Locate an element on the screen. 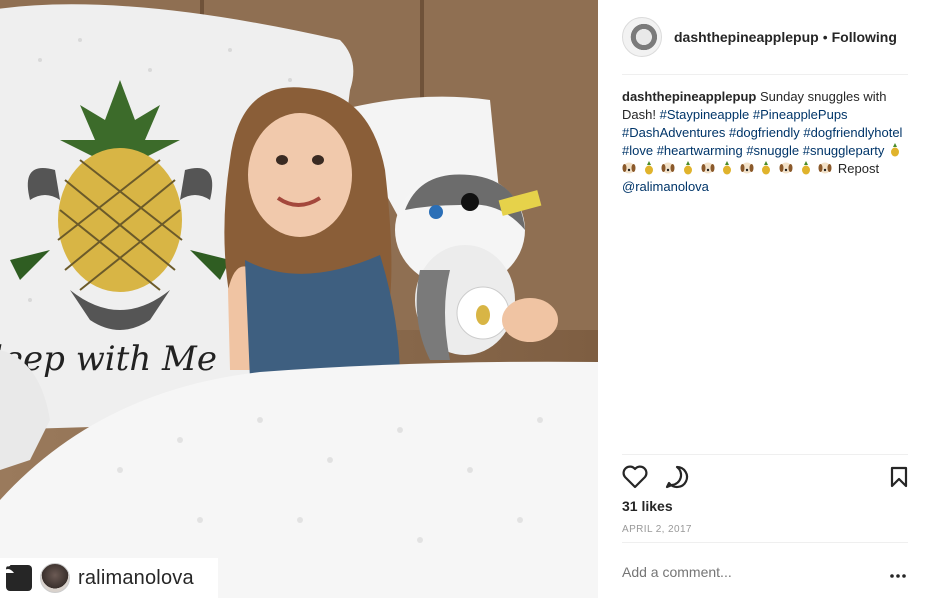  heart-icon is located at coordinates (635, 477).